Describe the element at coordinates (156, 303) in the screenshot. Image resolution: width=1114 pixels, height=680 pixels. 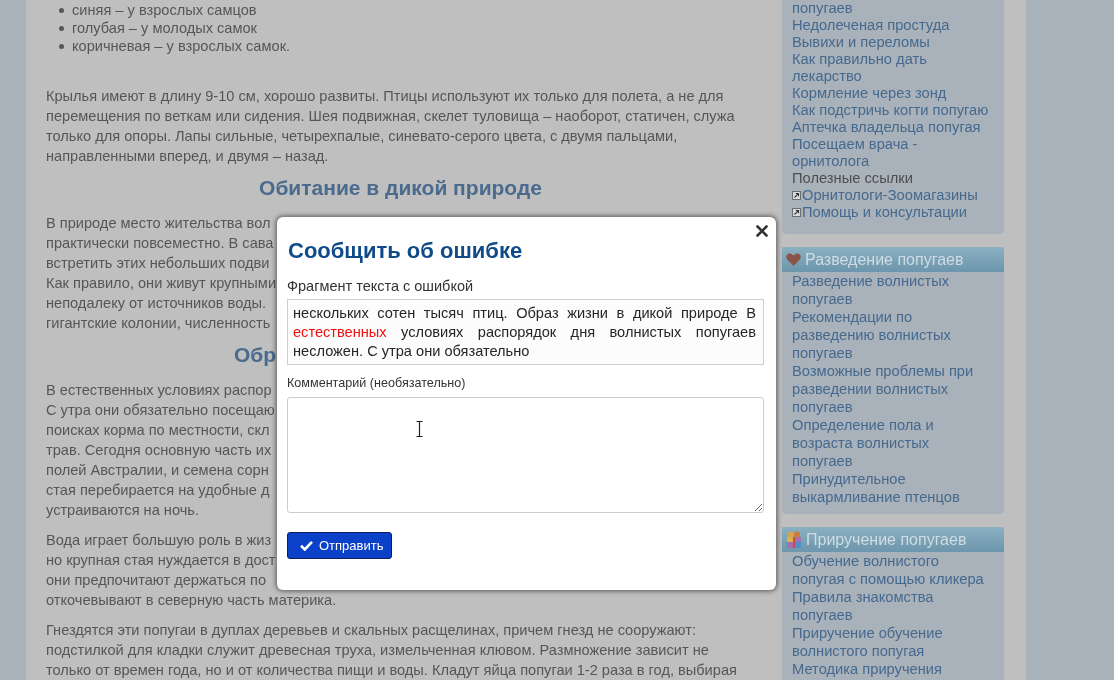
I see `paragraph-line: неподалеку от источников воды.` at that location.